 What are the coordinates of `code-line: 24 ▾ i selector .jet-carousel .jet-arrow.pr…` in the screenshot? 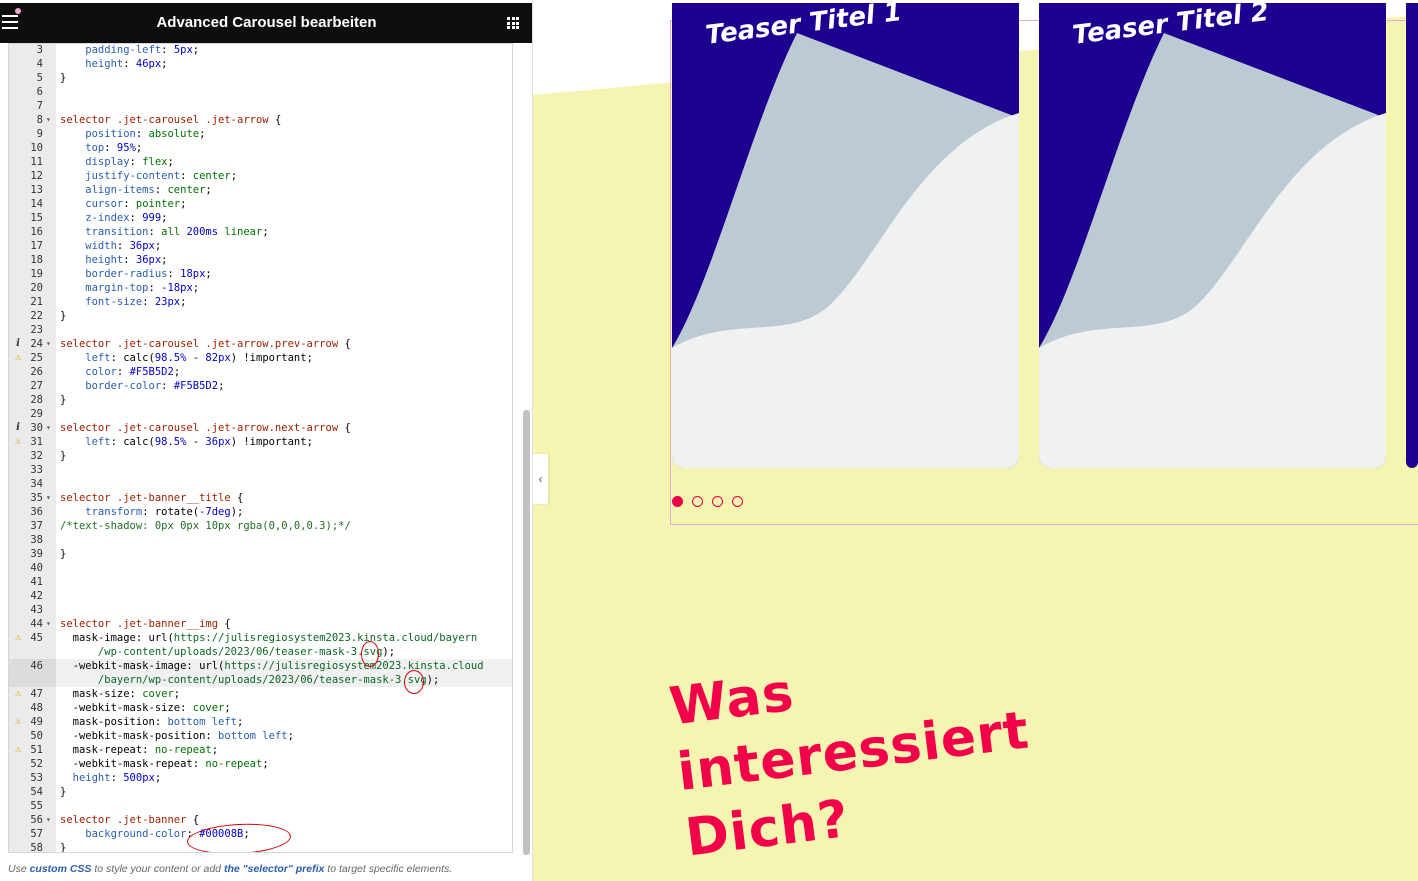 It's located at (260, 344).